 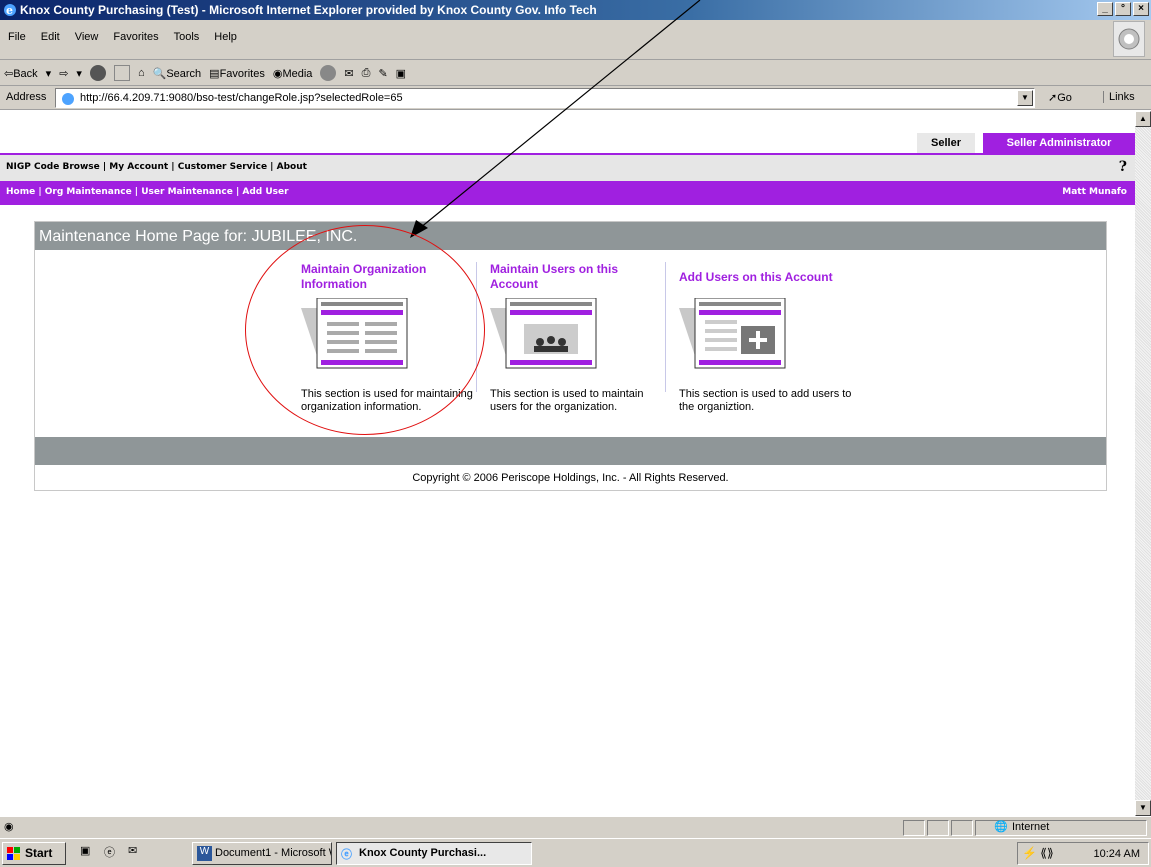 I want to click on ie-task-icon: ⓔ, so click(x=346, y=855).